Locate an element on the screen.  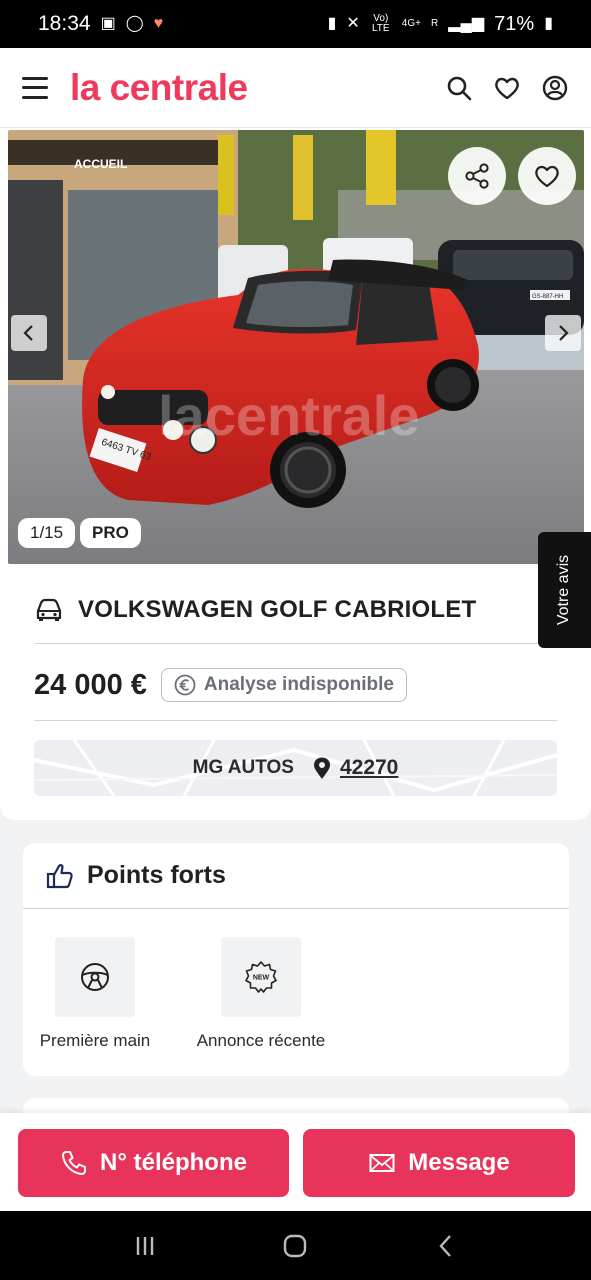
gallery-icon: ▣ is located at coordinates (108, 23).